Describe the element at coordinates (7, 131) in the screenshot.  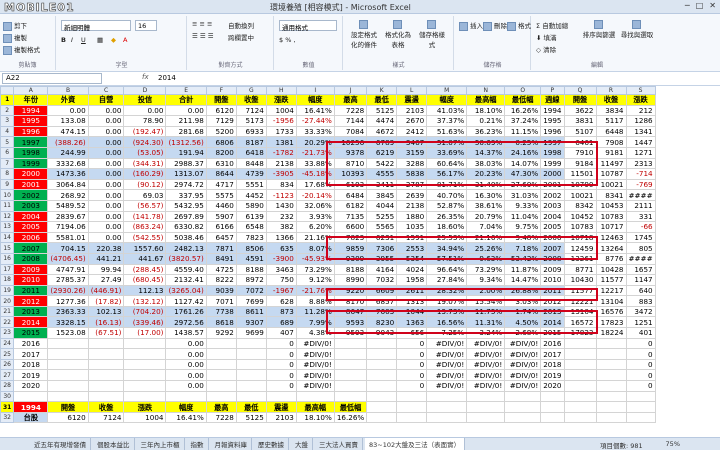
I see `row-number: 4` at that location.